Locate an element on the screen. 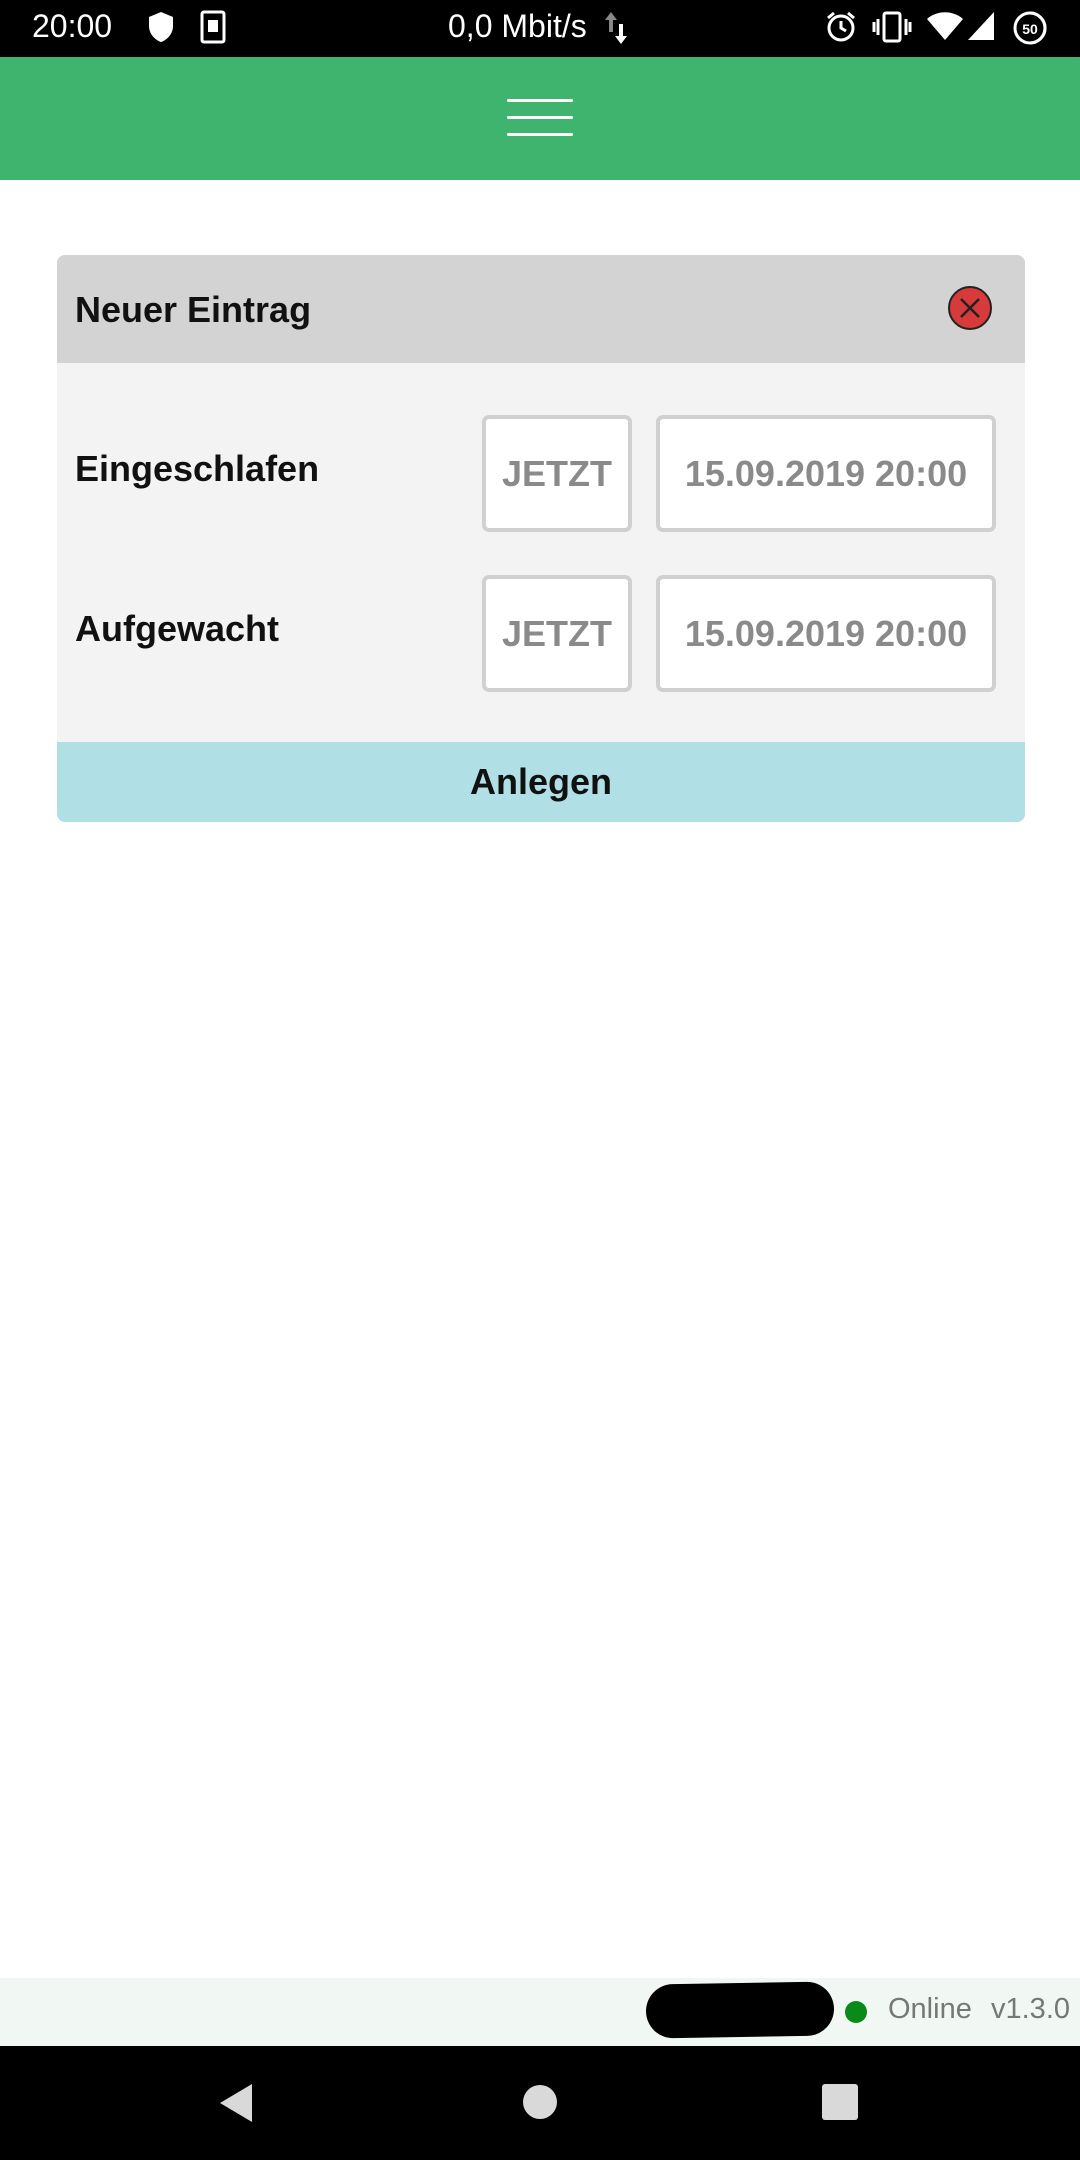 The height and width of the screenshot is (2160, 1080). card-title: Neuer Eintrag is located at coordinates (193, 309).